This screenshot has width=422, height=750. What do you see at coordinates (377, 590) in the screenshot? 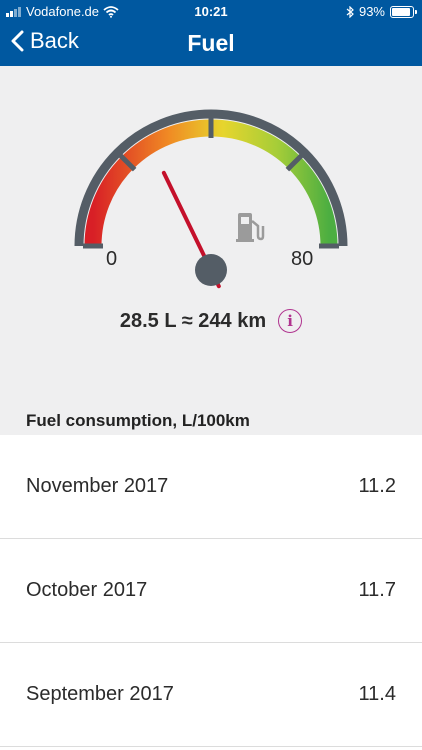
I see `list-item-value: 11.7` at bounding box center [377, 590].